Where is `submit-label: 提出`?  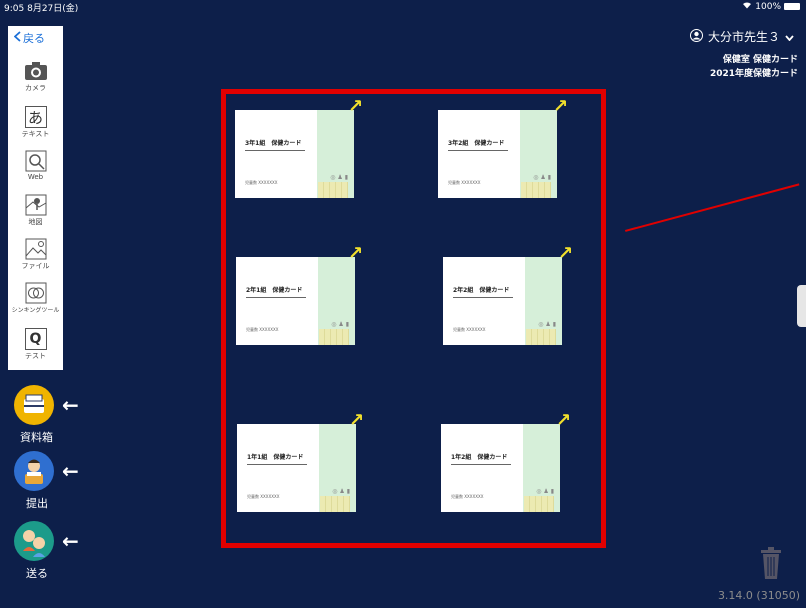 submit-label: 提出 is located at coordinates (37, 503).